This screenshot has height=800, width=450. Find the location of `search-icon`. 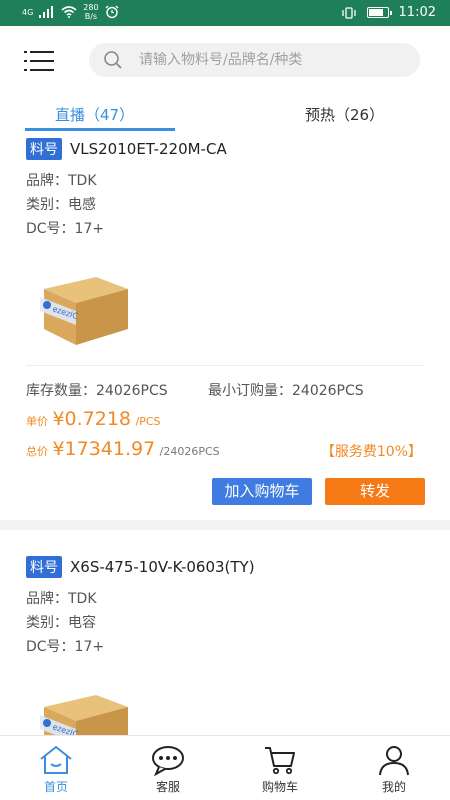

search-icon is located at coordinates (113, 60).